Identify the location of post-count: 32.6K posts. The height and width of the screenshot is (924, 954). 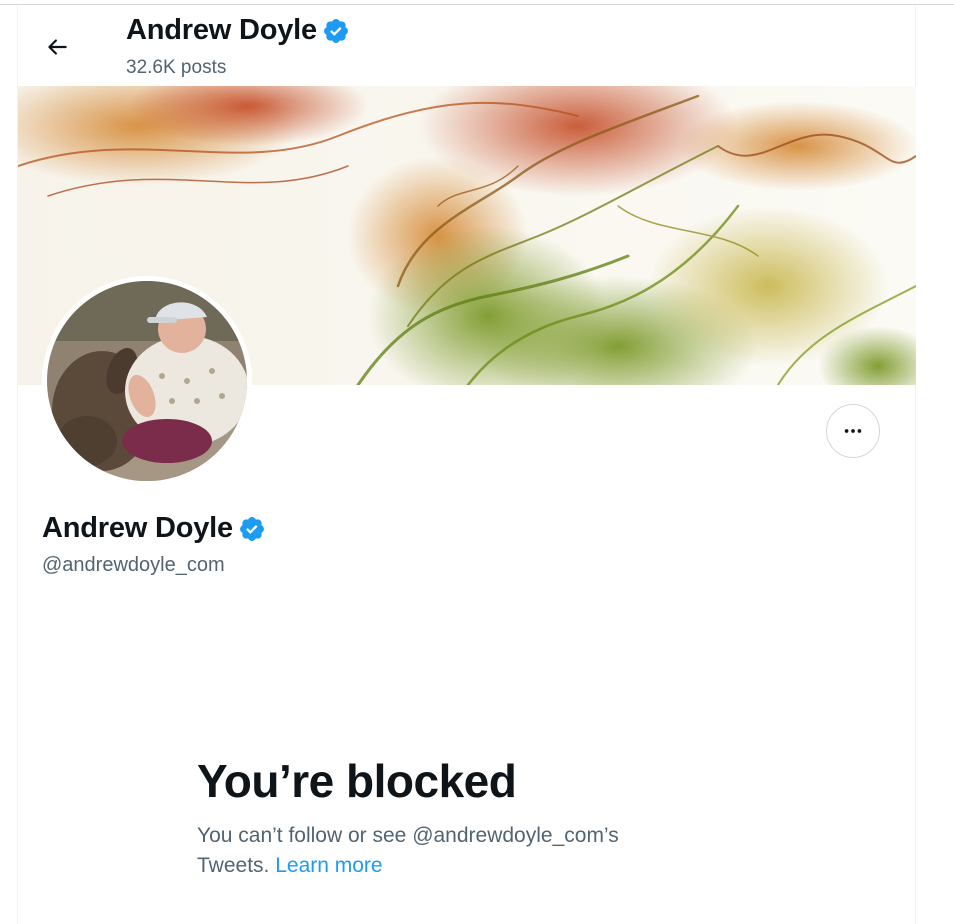
(176, 67).